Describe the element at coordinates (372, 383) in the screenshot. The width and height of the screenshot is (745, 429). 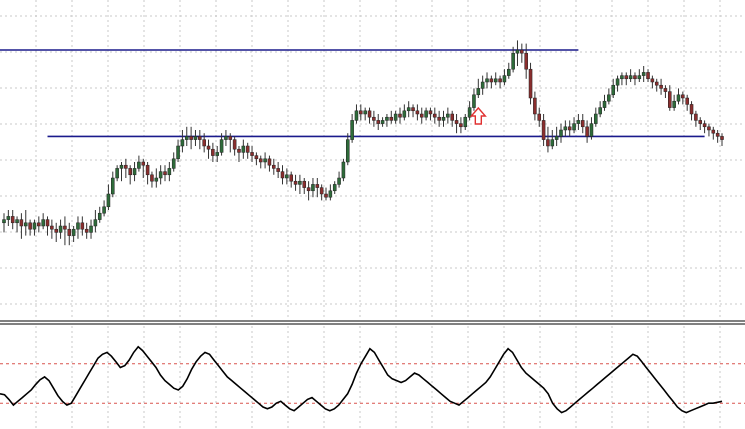
I see `oscillator-reference-lines` at that location.